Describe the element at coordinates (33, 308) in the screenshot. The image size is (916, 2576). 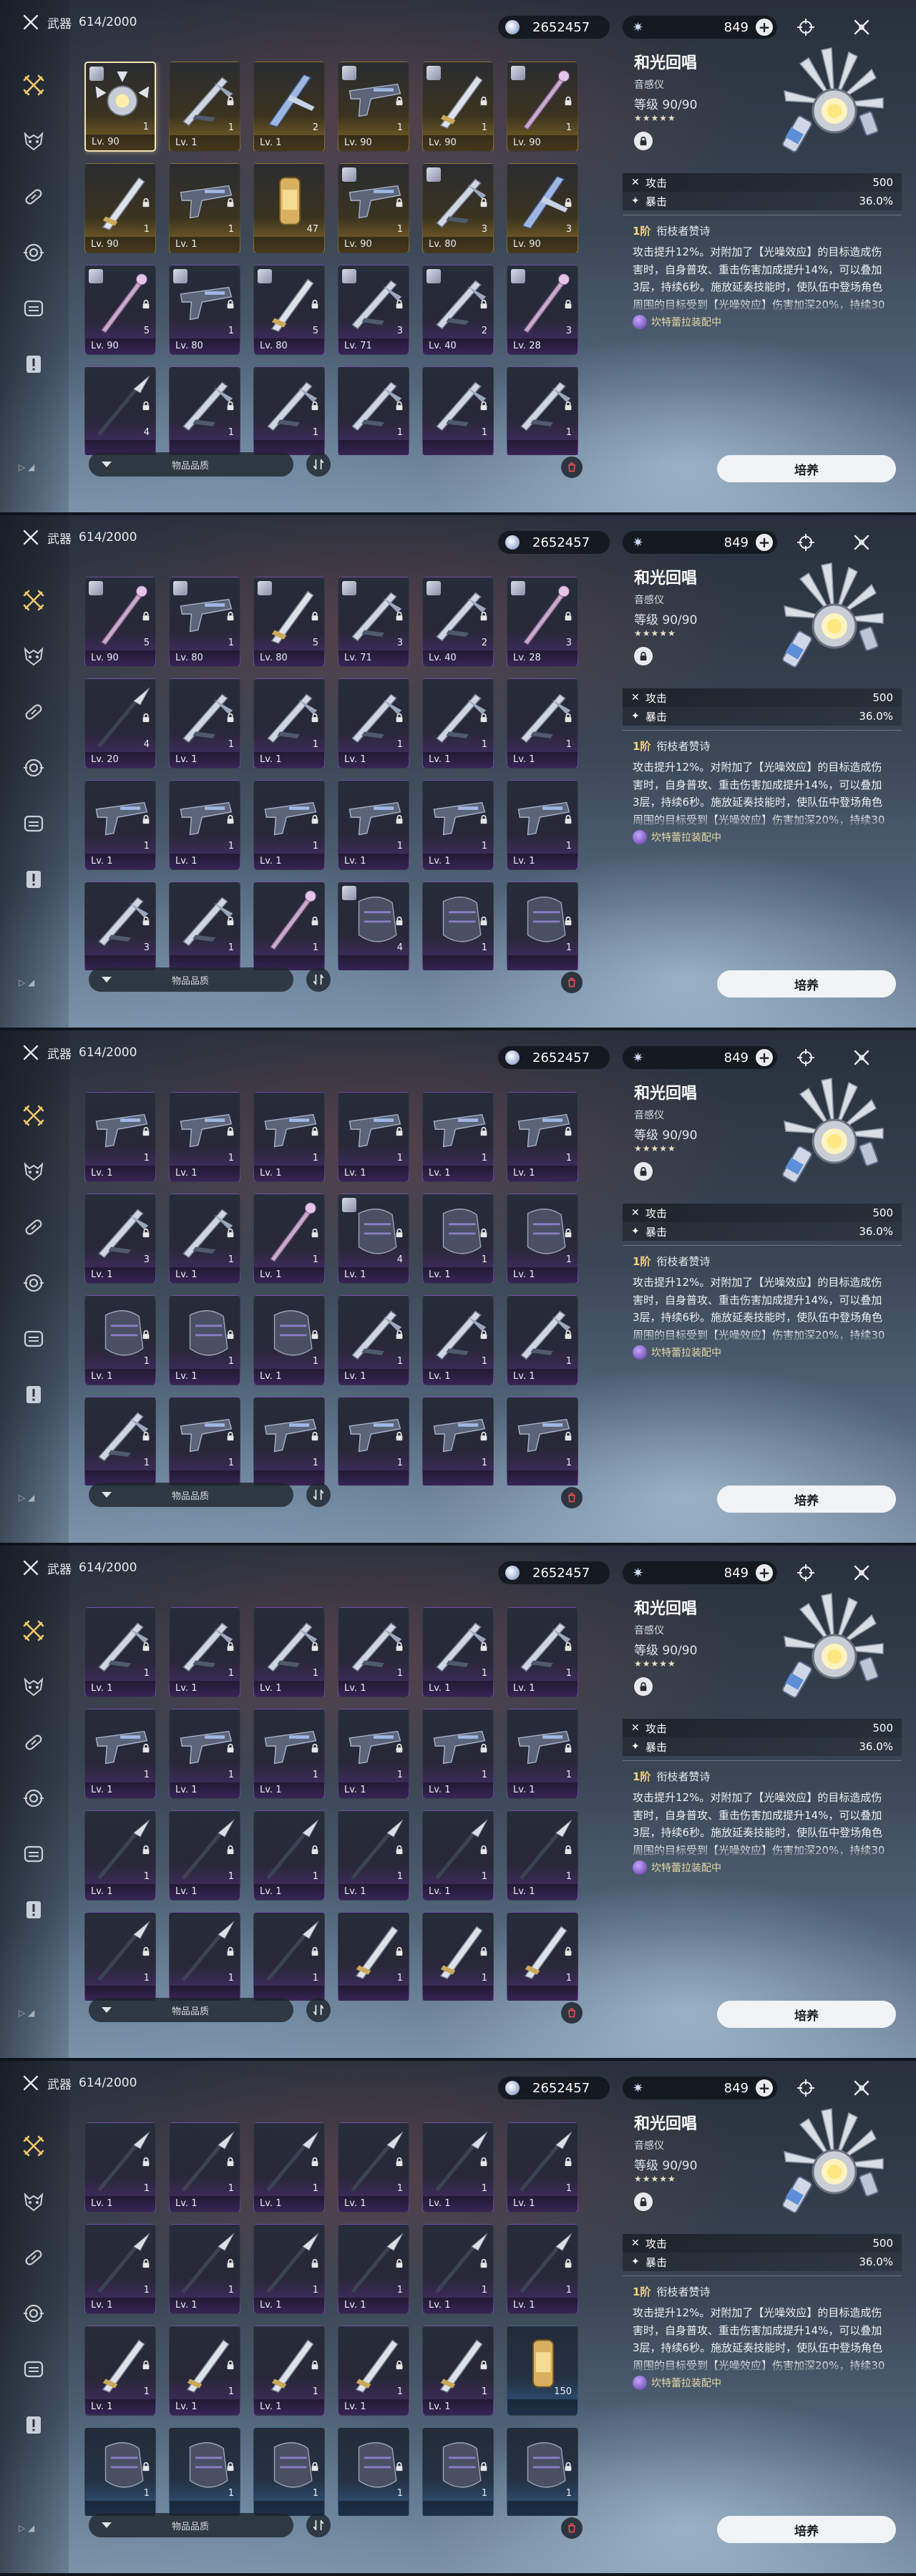
I see `sidebar-tab-resources` at that location.